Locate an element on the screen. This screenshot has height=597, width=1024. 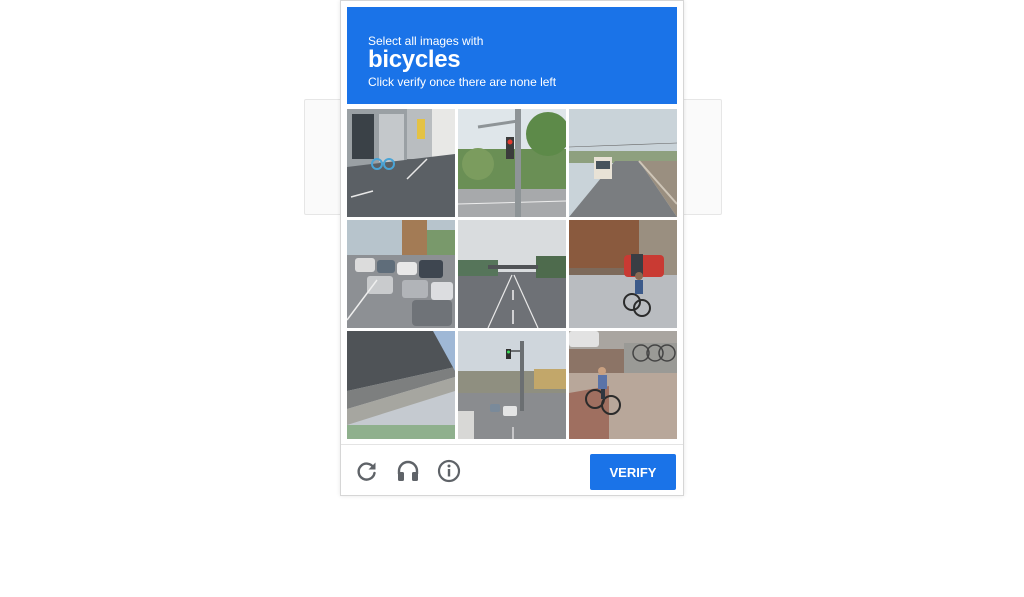
verify-button: VERIFY is located at coordinates (633, 472).